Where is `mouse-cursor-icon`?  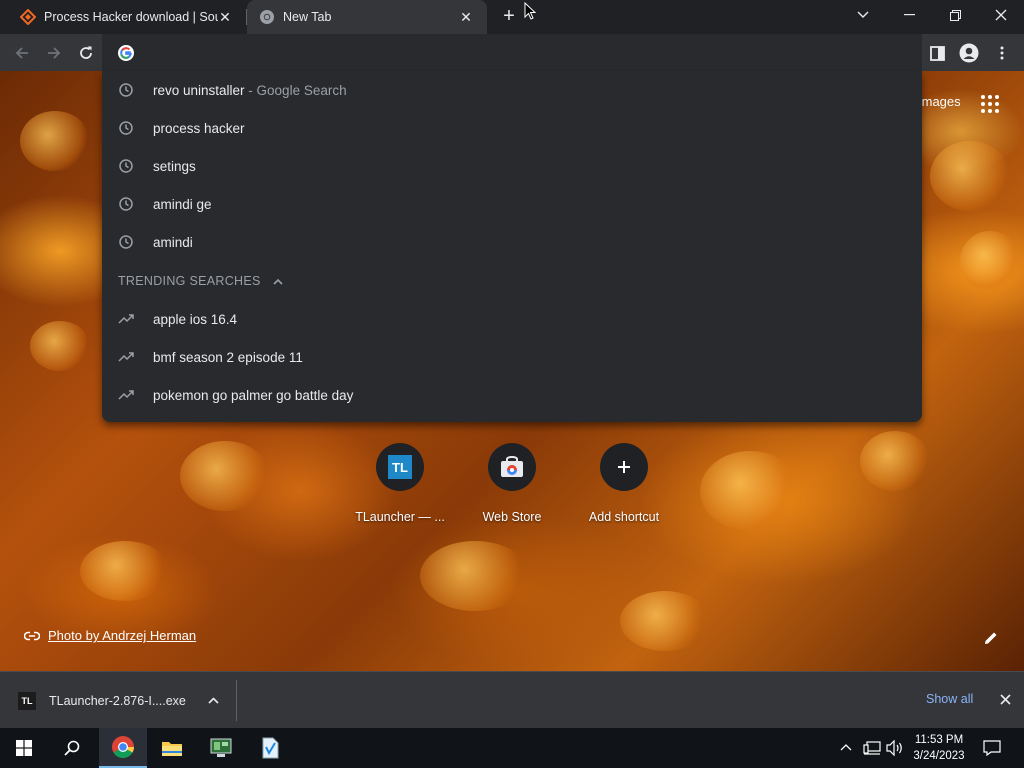 mouse-cursor-icon is located at coordinates (530, 11).